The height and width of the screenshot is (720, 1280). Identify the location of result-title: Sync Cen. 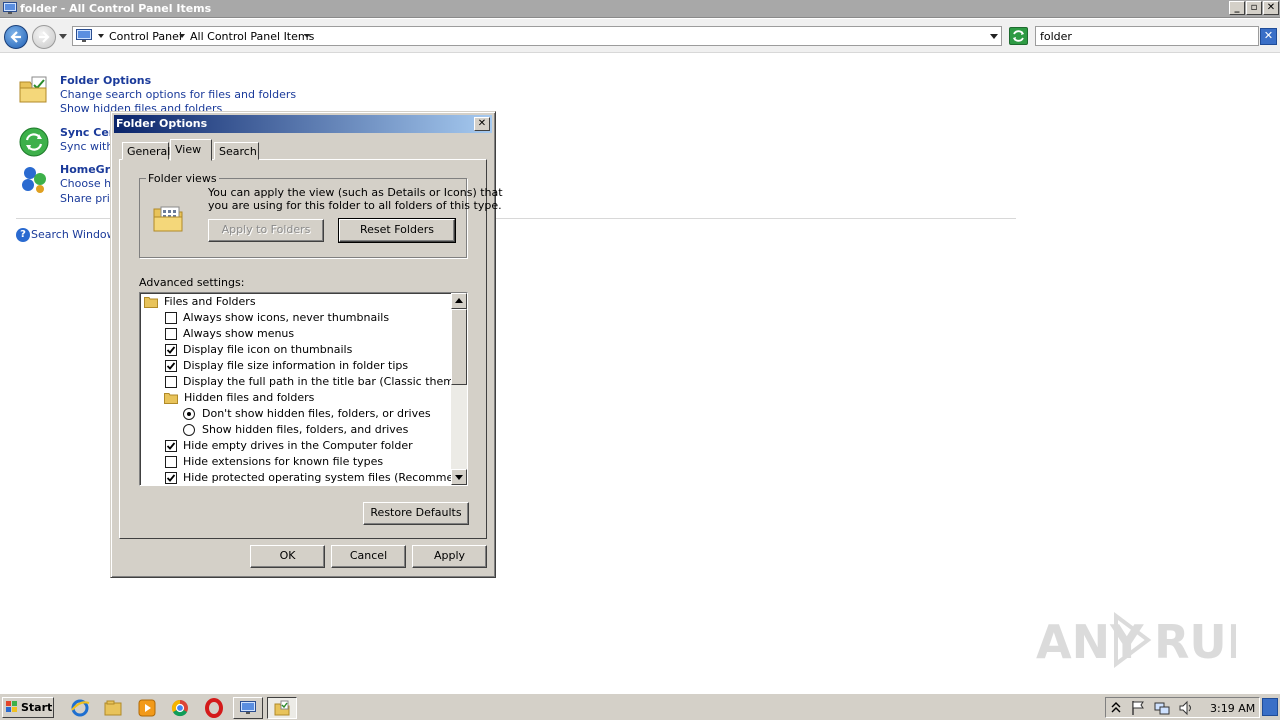
(88, 132).